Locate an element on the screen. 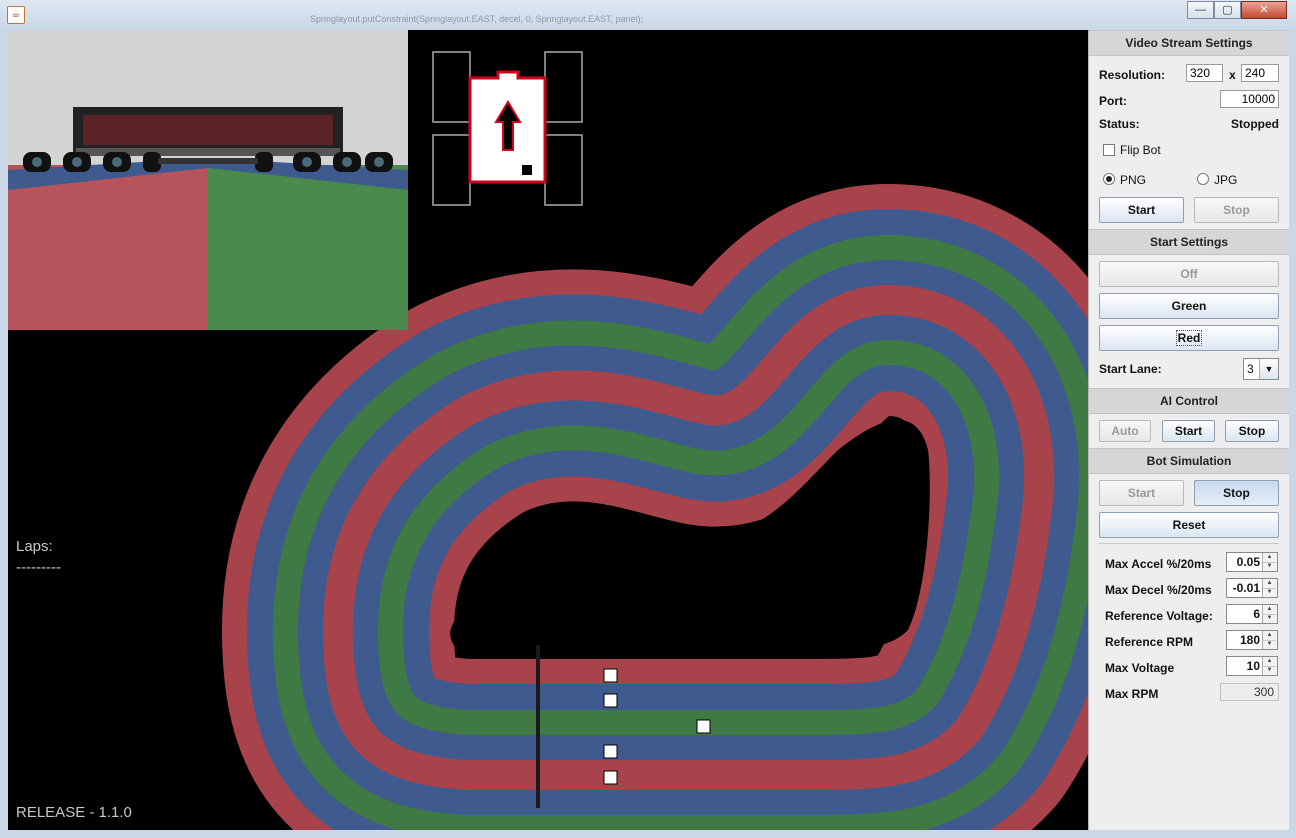 The width and height of the screenshot is (1296, 838). close-button: ✕ is located at coordinates (1264, 10).